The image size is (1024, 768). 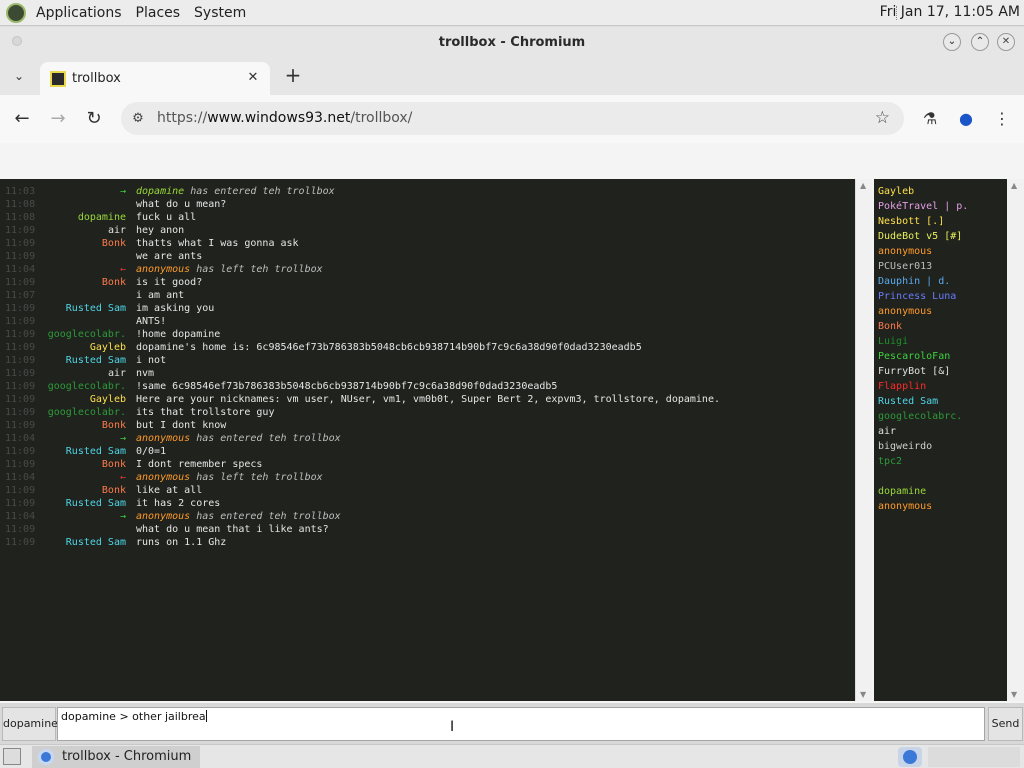 I want to click on user-list-item: Gayleb, so click(x=896, y=191).